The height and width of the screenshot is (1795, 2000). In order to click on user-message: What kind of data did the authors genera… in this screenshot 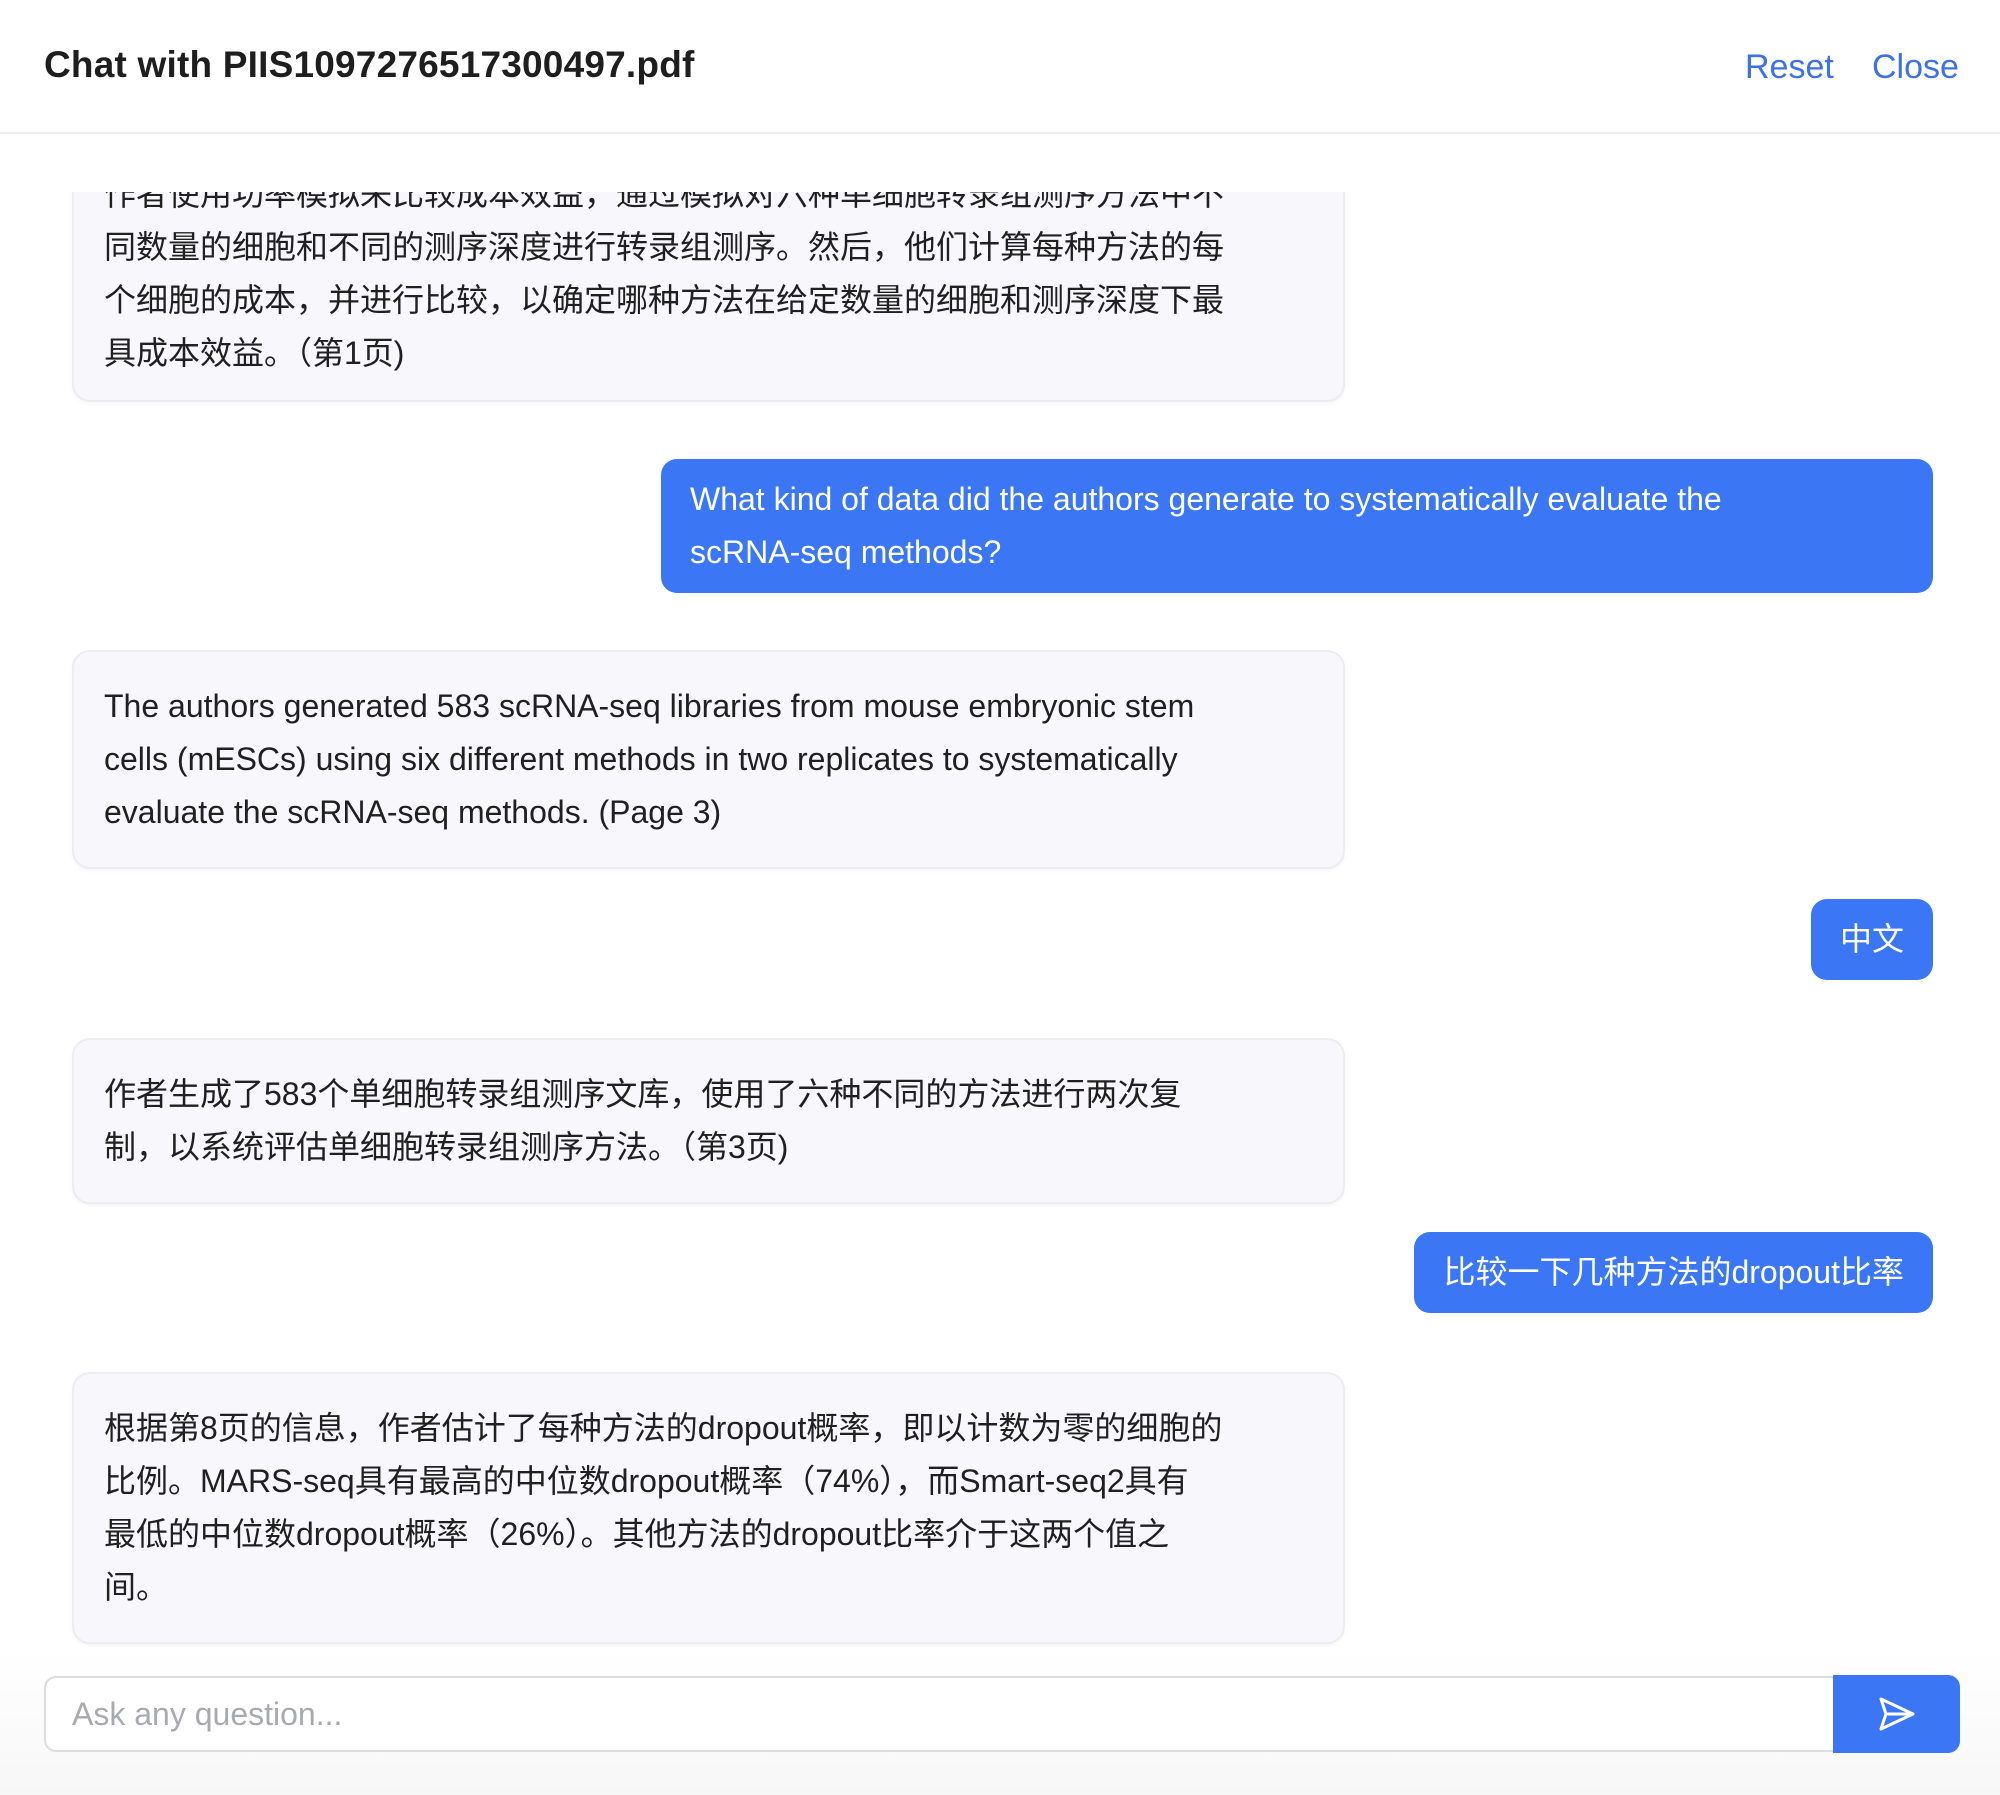, I will do `click(1297, 526)`.